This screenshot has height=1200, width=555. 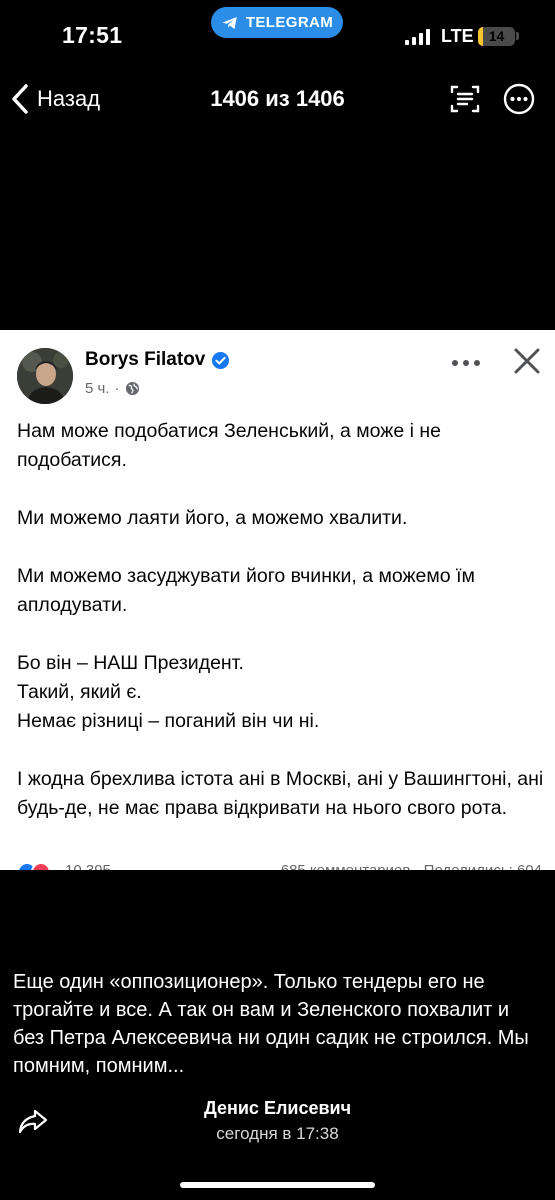 I want to click on battery-cap, so click(x=517, y=36).